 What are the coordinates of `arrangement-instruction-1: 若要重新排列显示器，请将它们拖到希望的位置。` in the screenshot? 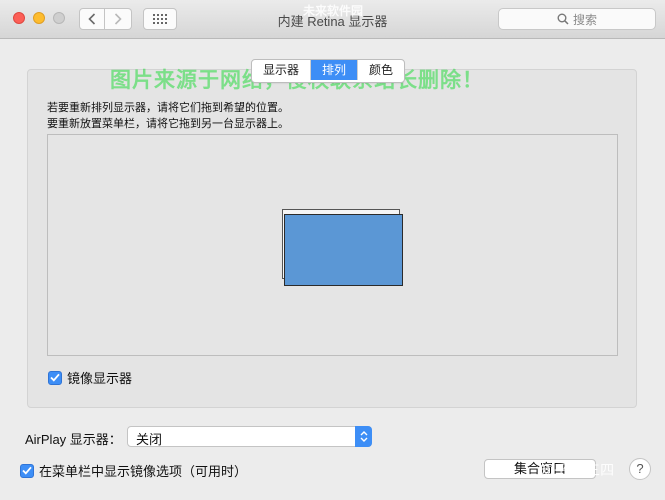 It's located at (168, 108).